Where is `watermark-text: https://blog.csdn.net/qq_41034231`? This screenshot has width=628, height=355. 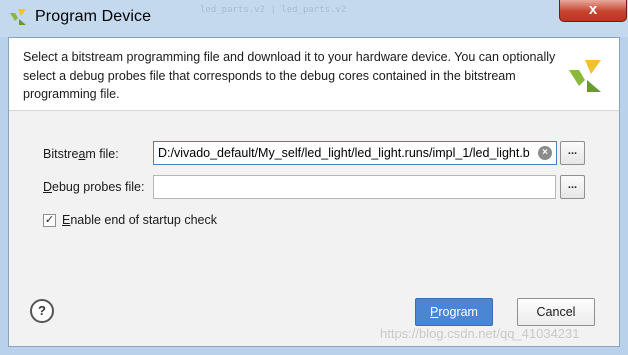 watermark-text: https://blog.csdn.net/qq_41034231 is located at coordinates (480, 333).